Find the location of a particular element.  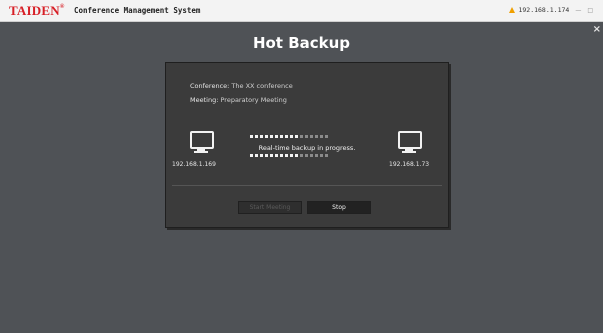

minimize-button: — is located at coordinates (578, 10).